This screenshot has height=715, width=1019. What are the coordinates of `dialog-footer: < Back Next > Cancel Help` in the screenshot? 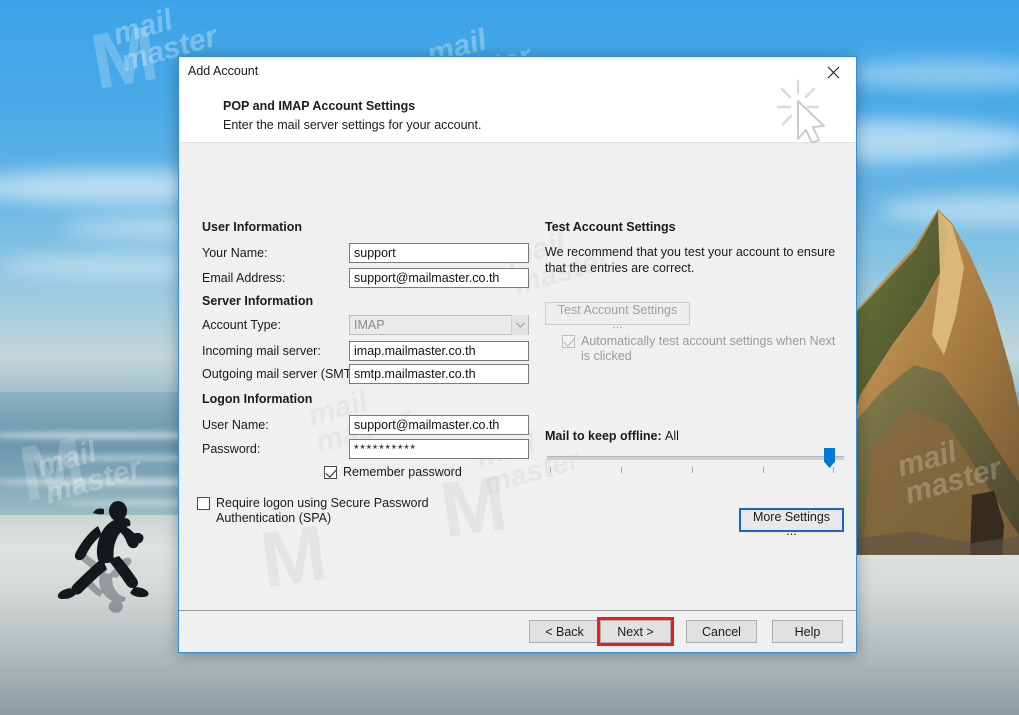 It's located at (517, 631).